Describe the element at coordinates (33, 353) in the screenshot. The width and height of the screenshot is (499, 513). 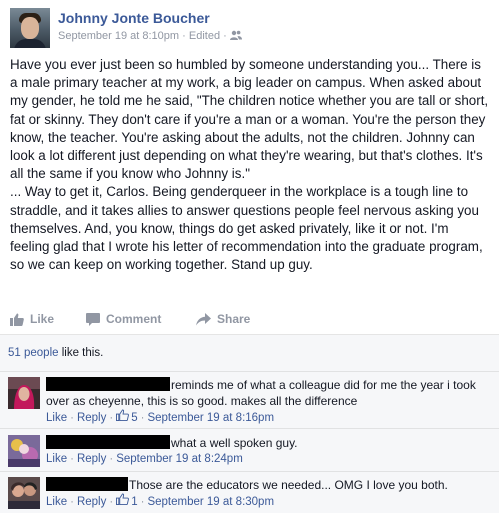
I see `likers-link: 51 people` at that location.